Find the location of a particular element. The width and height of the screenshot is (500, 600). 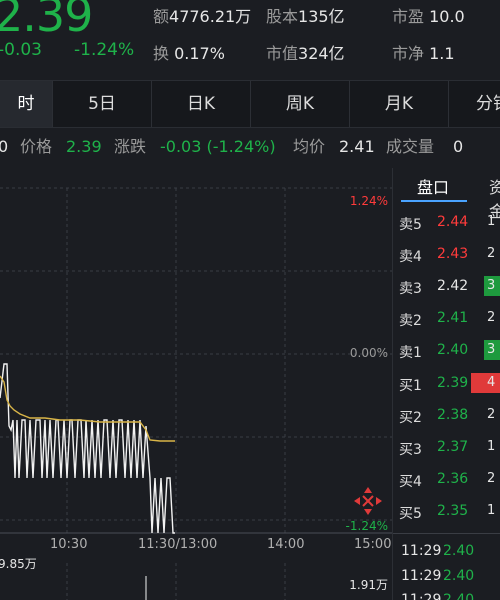

tab-intraday: 时 is located at coordinates (26, 104).